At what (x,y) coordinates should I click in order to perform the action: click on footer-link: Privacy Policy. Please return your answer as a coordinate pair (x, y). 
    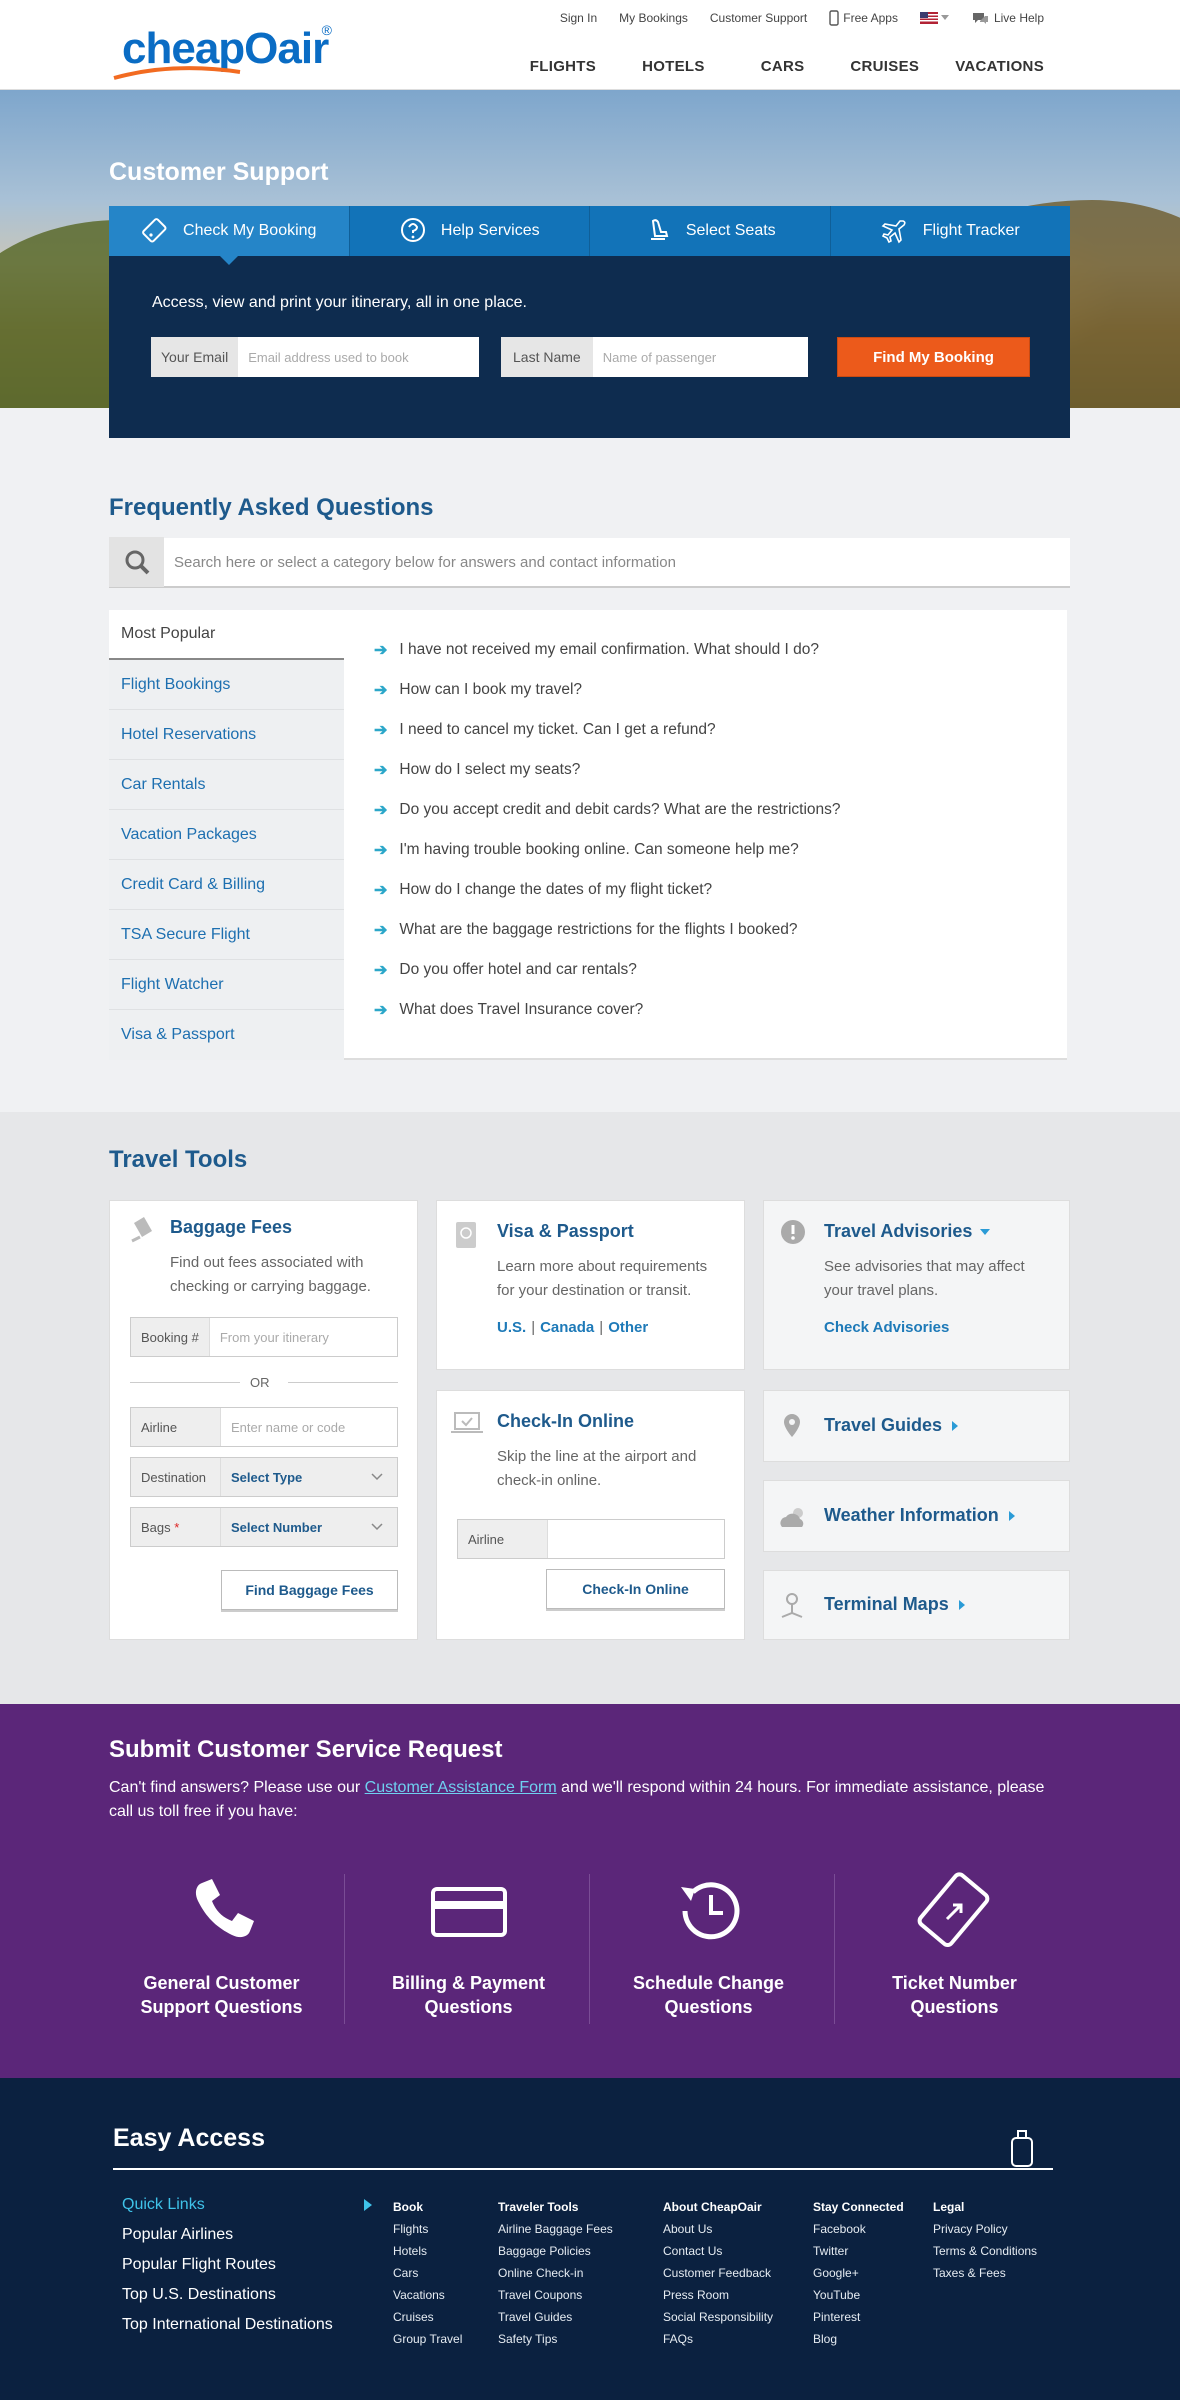
    Looking at the image, I should click on (985, 2229).